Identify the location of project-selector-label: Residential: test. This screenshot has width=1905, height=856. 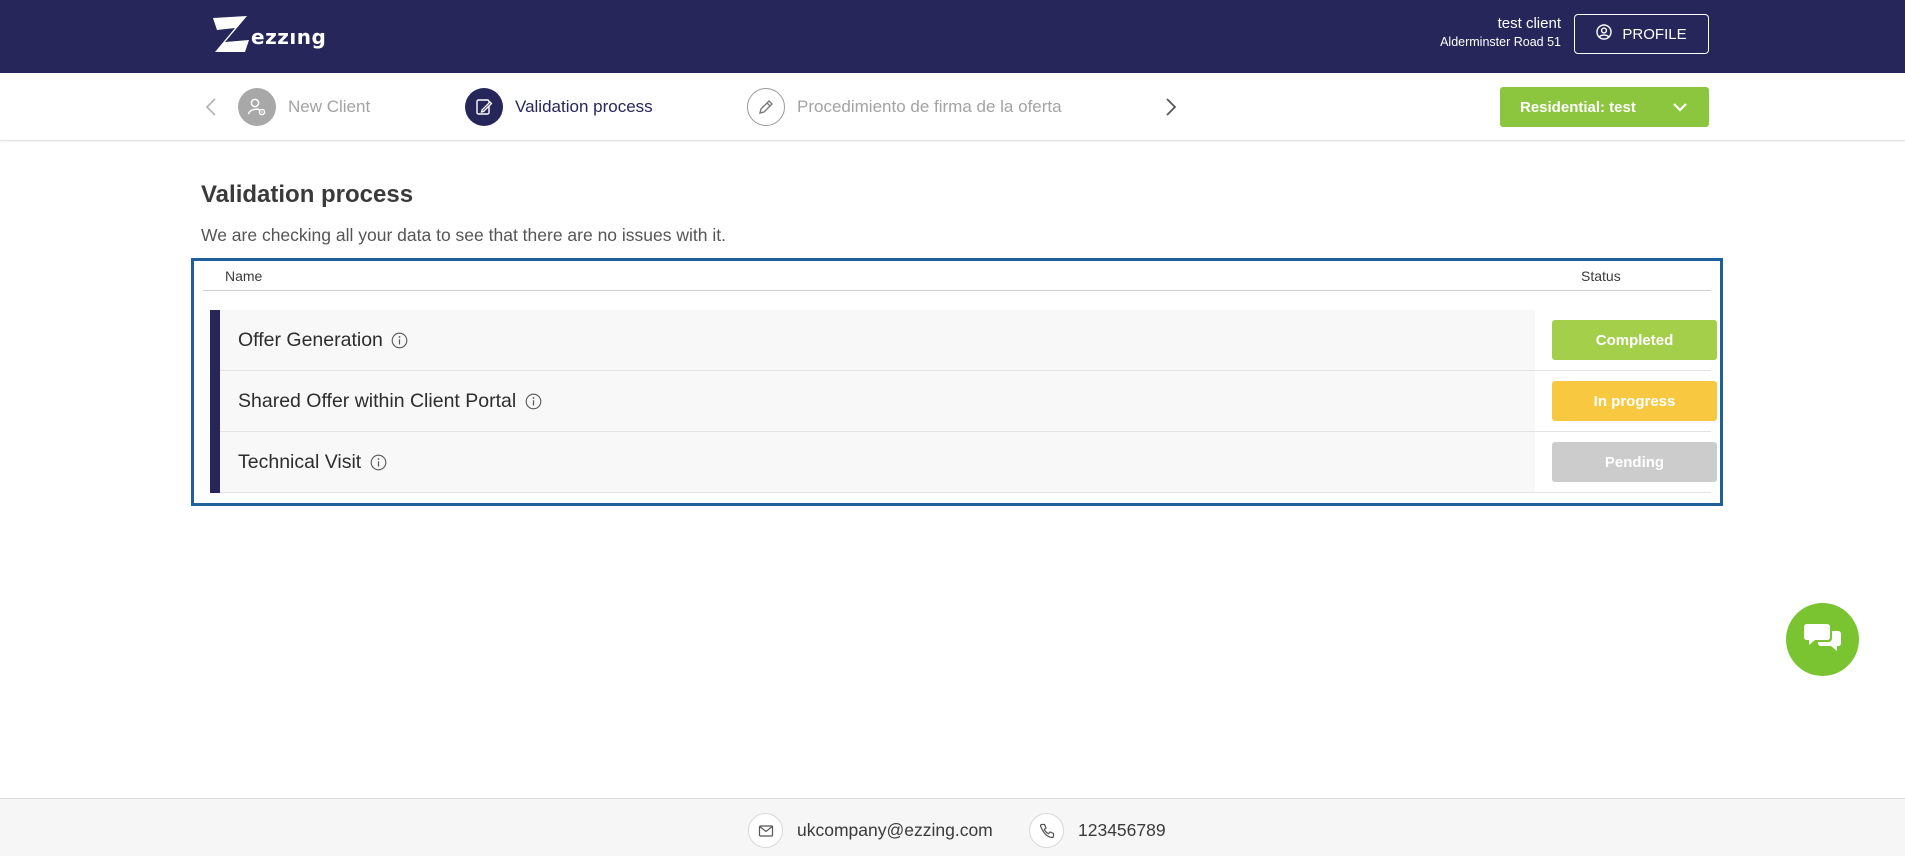
(1578, 107).